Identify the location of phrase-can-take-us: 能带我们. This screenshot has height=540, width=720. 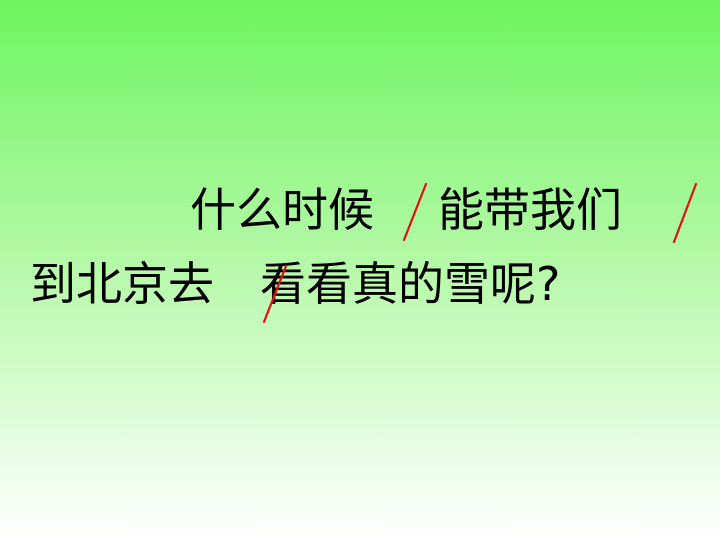
(530, 210).